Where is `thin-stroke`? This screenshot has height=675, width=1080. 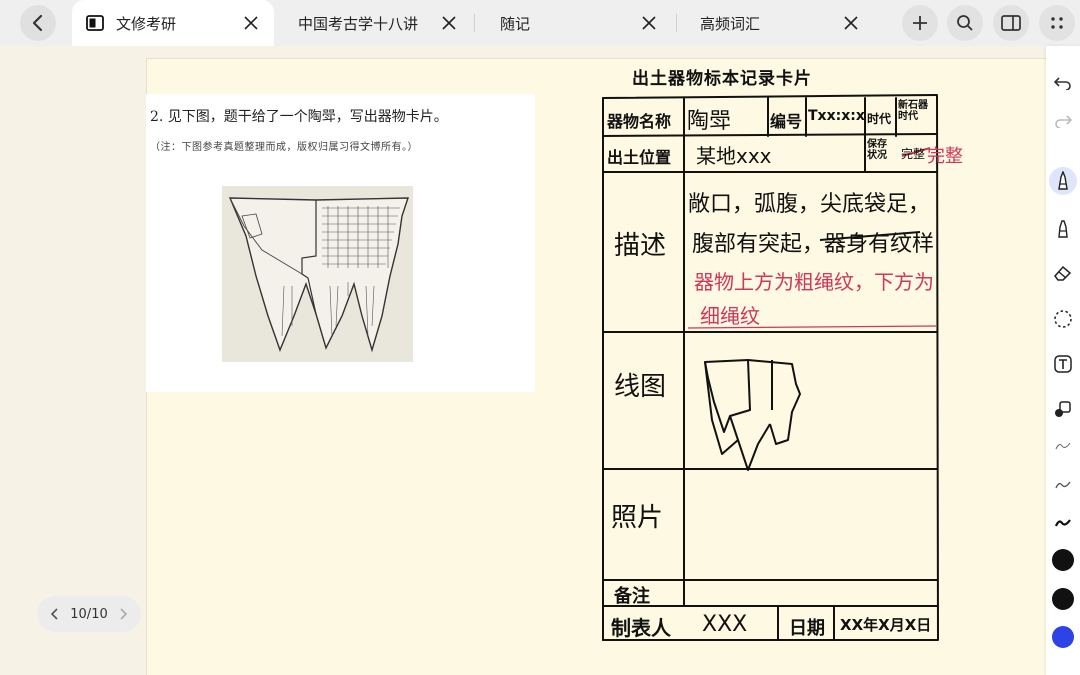
thin-stroke is located at coordinates (1063, 446).